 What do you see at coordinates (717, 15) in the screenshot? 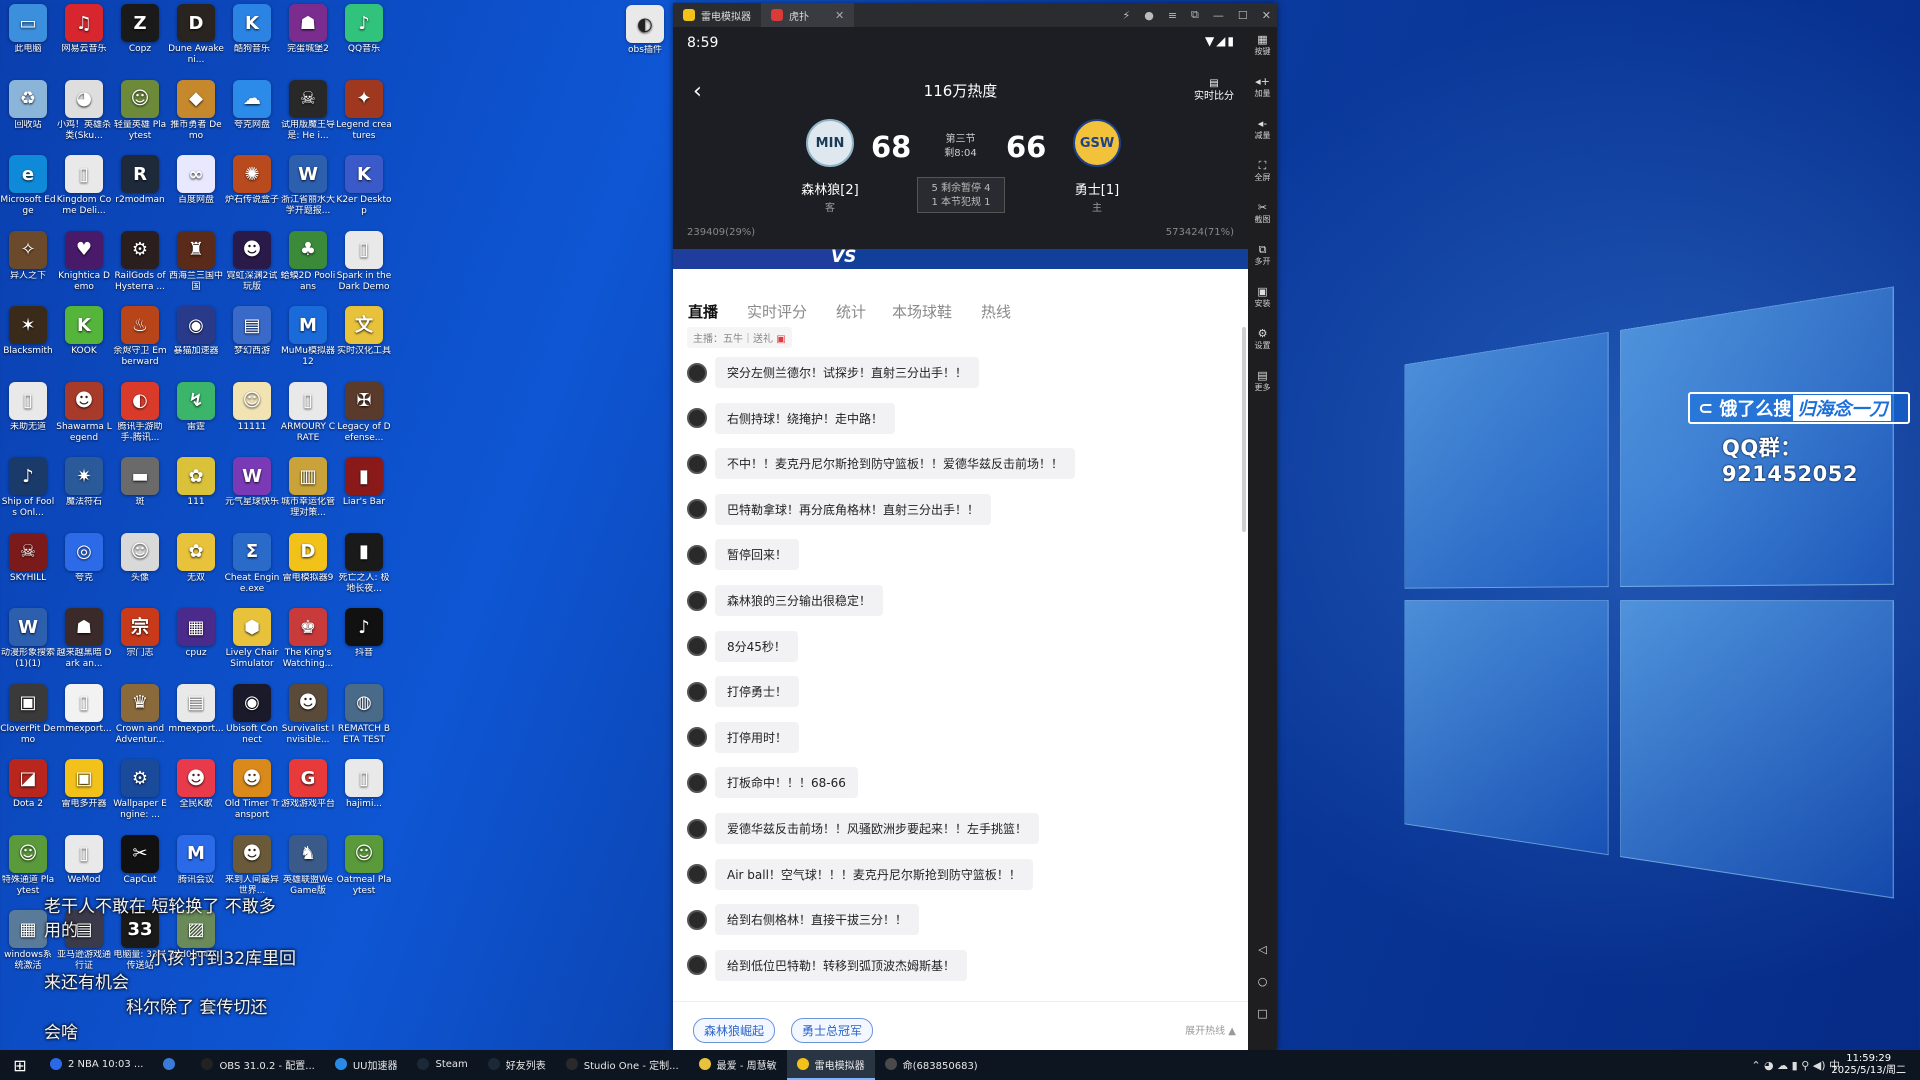
I see `tab-emulator: 雷电模拟器` at bounding box center [717, 15].